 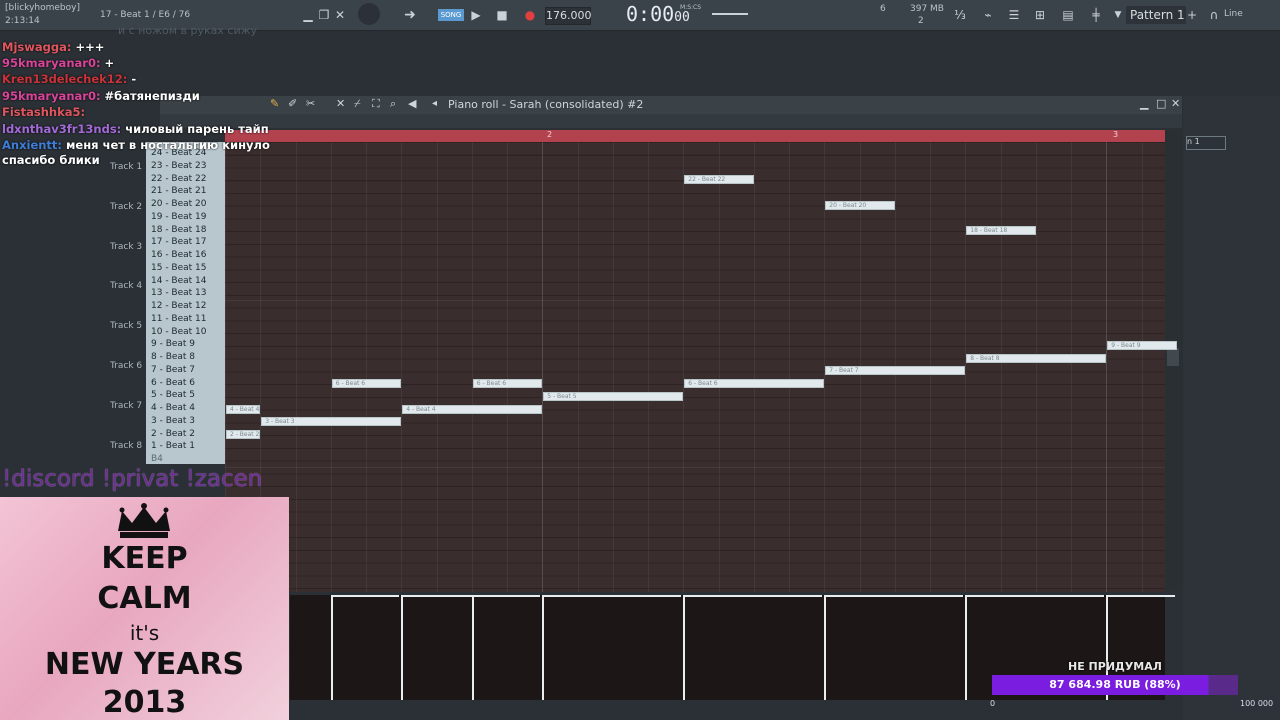 What do you see at coordinates (1156, 15) in the screenshot?
I see `pattern-selector: Pattern 1` at bounding box center [1156, 15].